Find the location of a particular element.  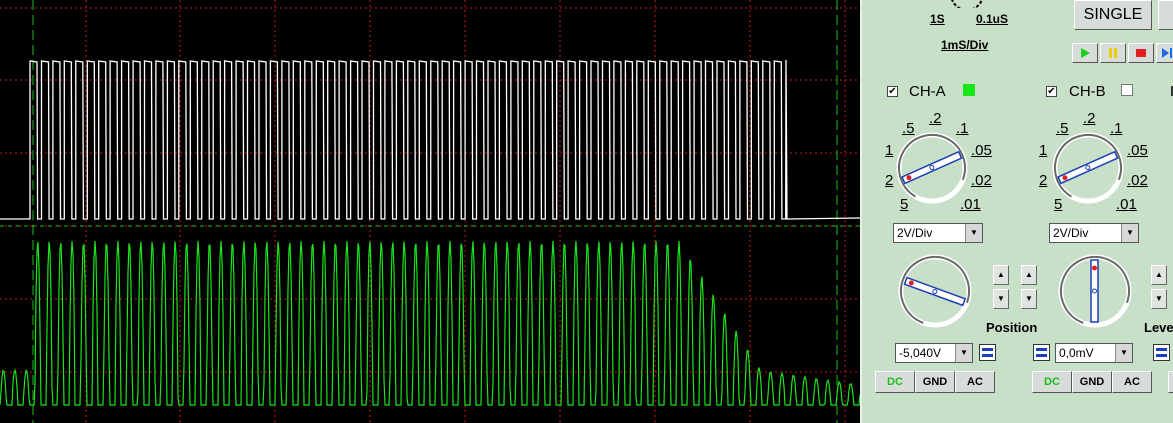

level-up-button: ▲ is located at coordinates (1159, 275).